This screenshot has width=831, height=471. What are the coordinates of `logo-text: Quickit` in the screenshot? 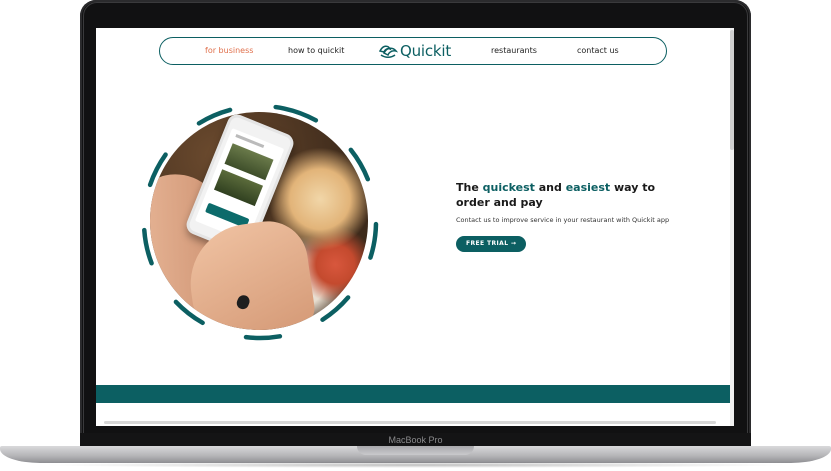 It's located at (426, 51).